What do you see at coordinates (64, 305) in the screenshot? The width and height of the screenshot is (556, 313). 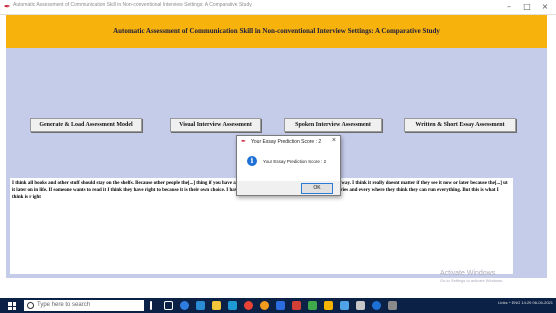 I see `search-placeholder: Type here to search` at bounding box center [64, 305].